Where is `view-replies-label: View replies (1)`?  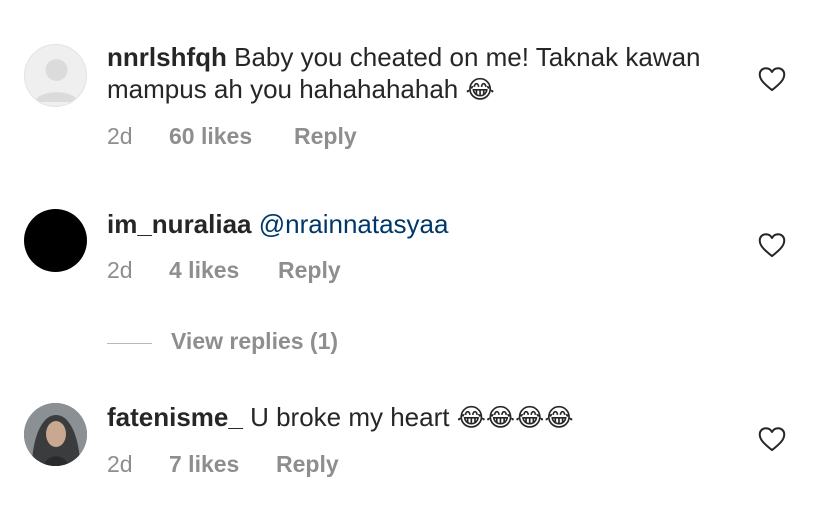
view-replies-label: View replies (1) is located at coordinates (255, 341).